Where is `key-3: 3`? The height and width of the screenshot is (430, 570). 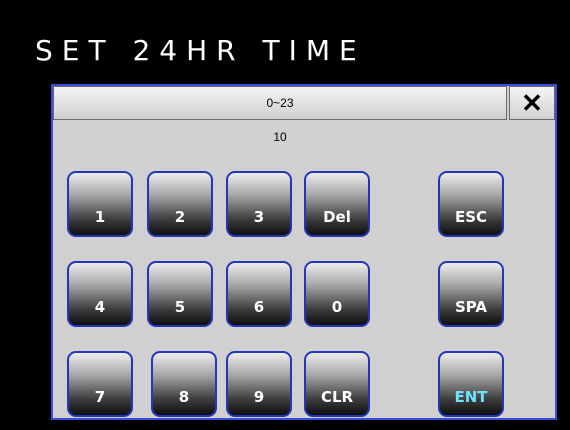 key-3: 3 is located at coordinates (259, 204).